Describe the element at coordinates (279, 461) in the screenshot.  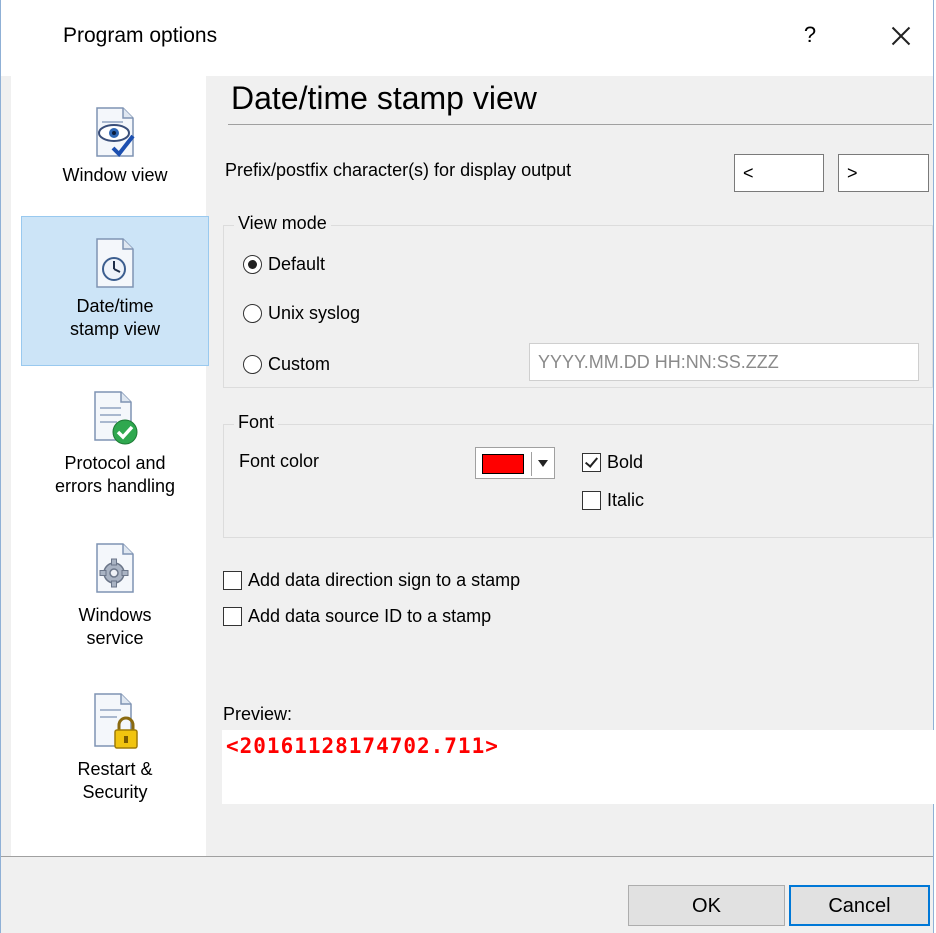
I see `font-color-label: Font color` at that location.